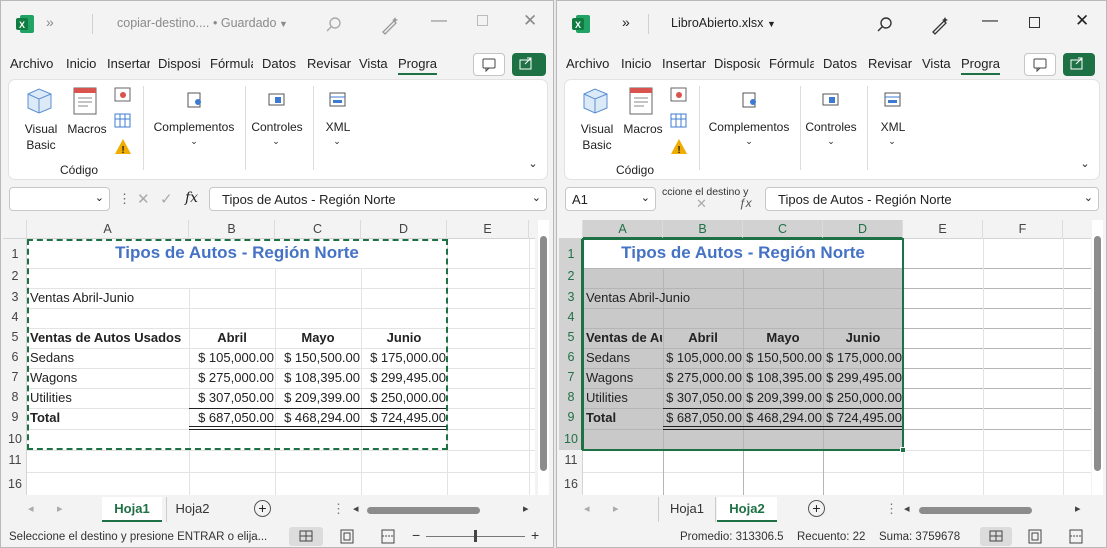 The height and width of the screenshot is (548, 1107). I want to click on sheet-tab-hoja1: Hoja1, so click(687, 509).